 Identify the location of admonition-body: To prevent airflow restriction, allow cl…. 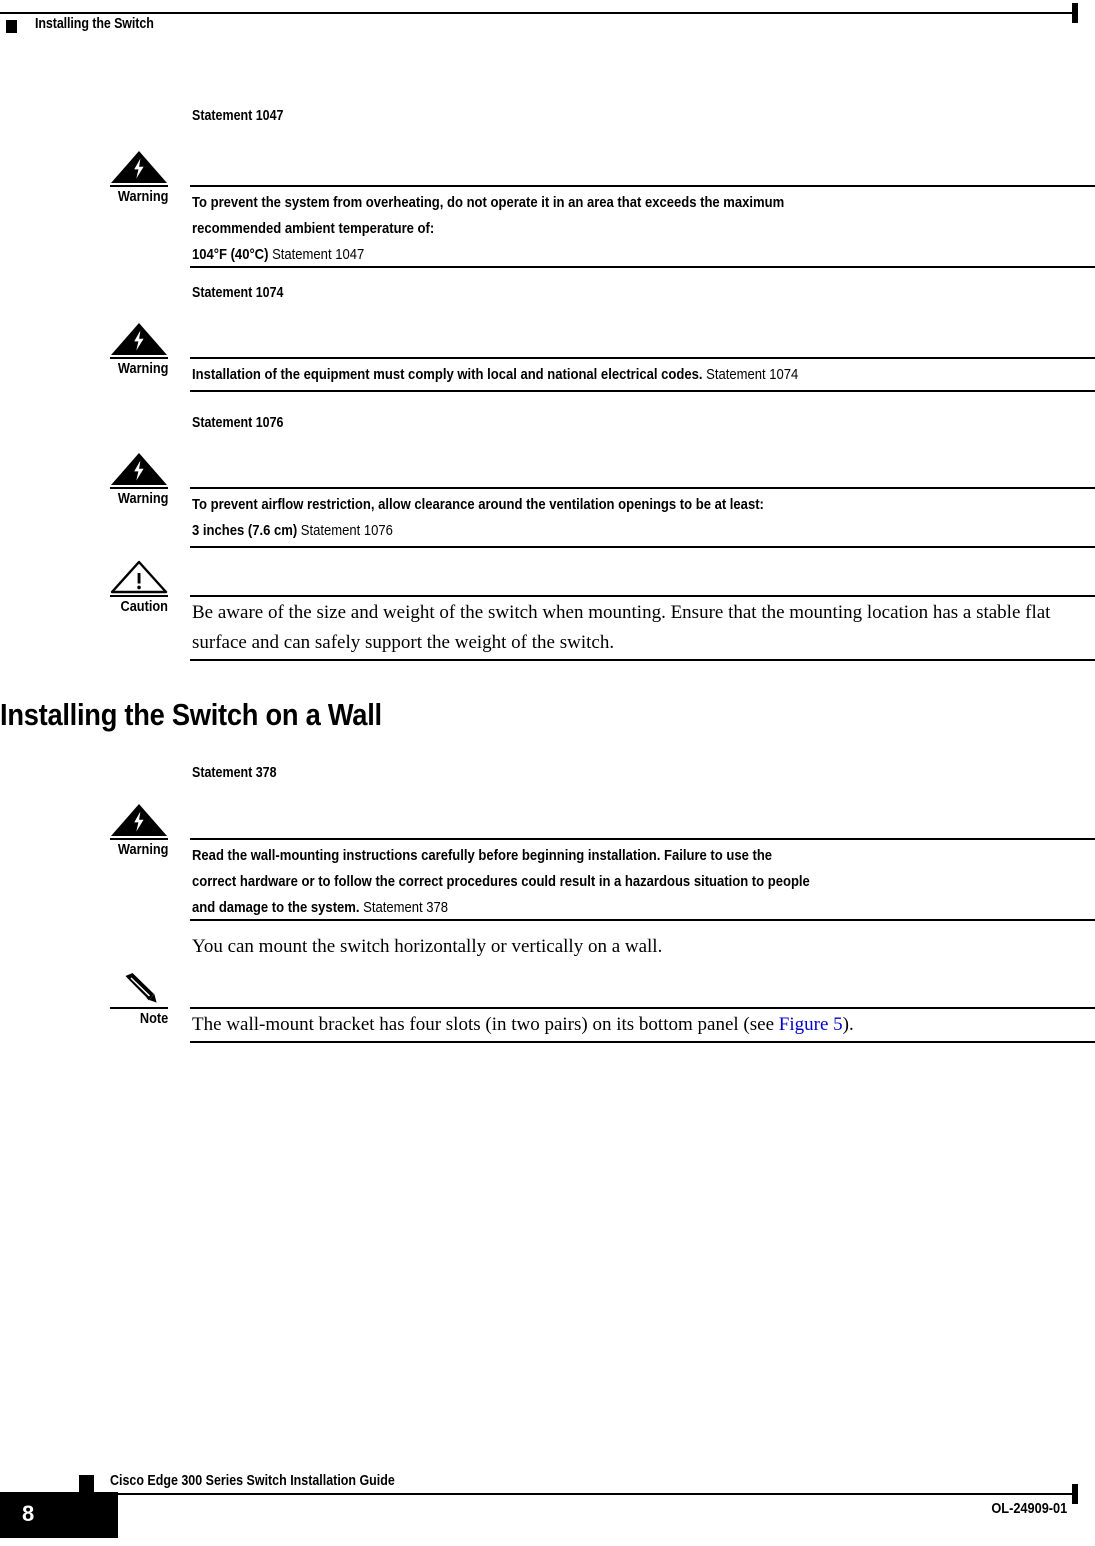
(642, 518).